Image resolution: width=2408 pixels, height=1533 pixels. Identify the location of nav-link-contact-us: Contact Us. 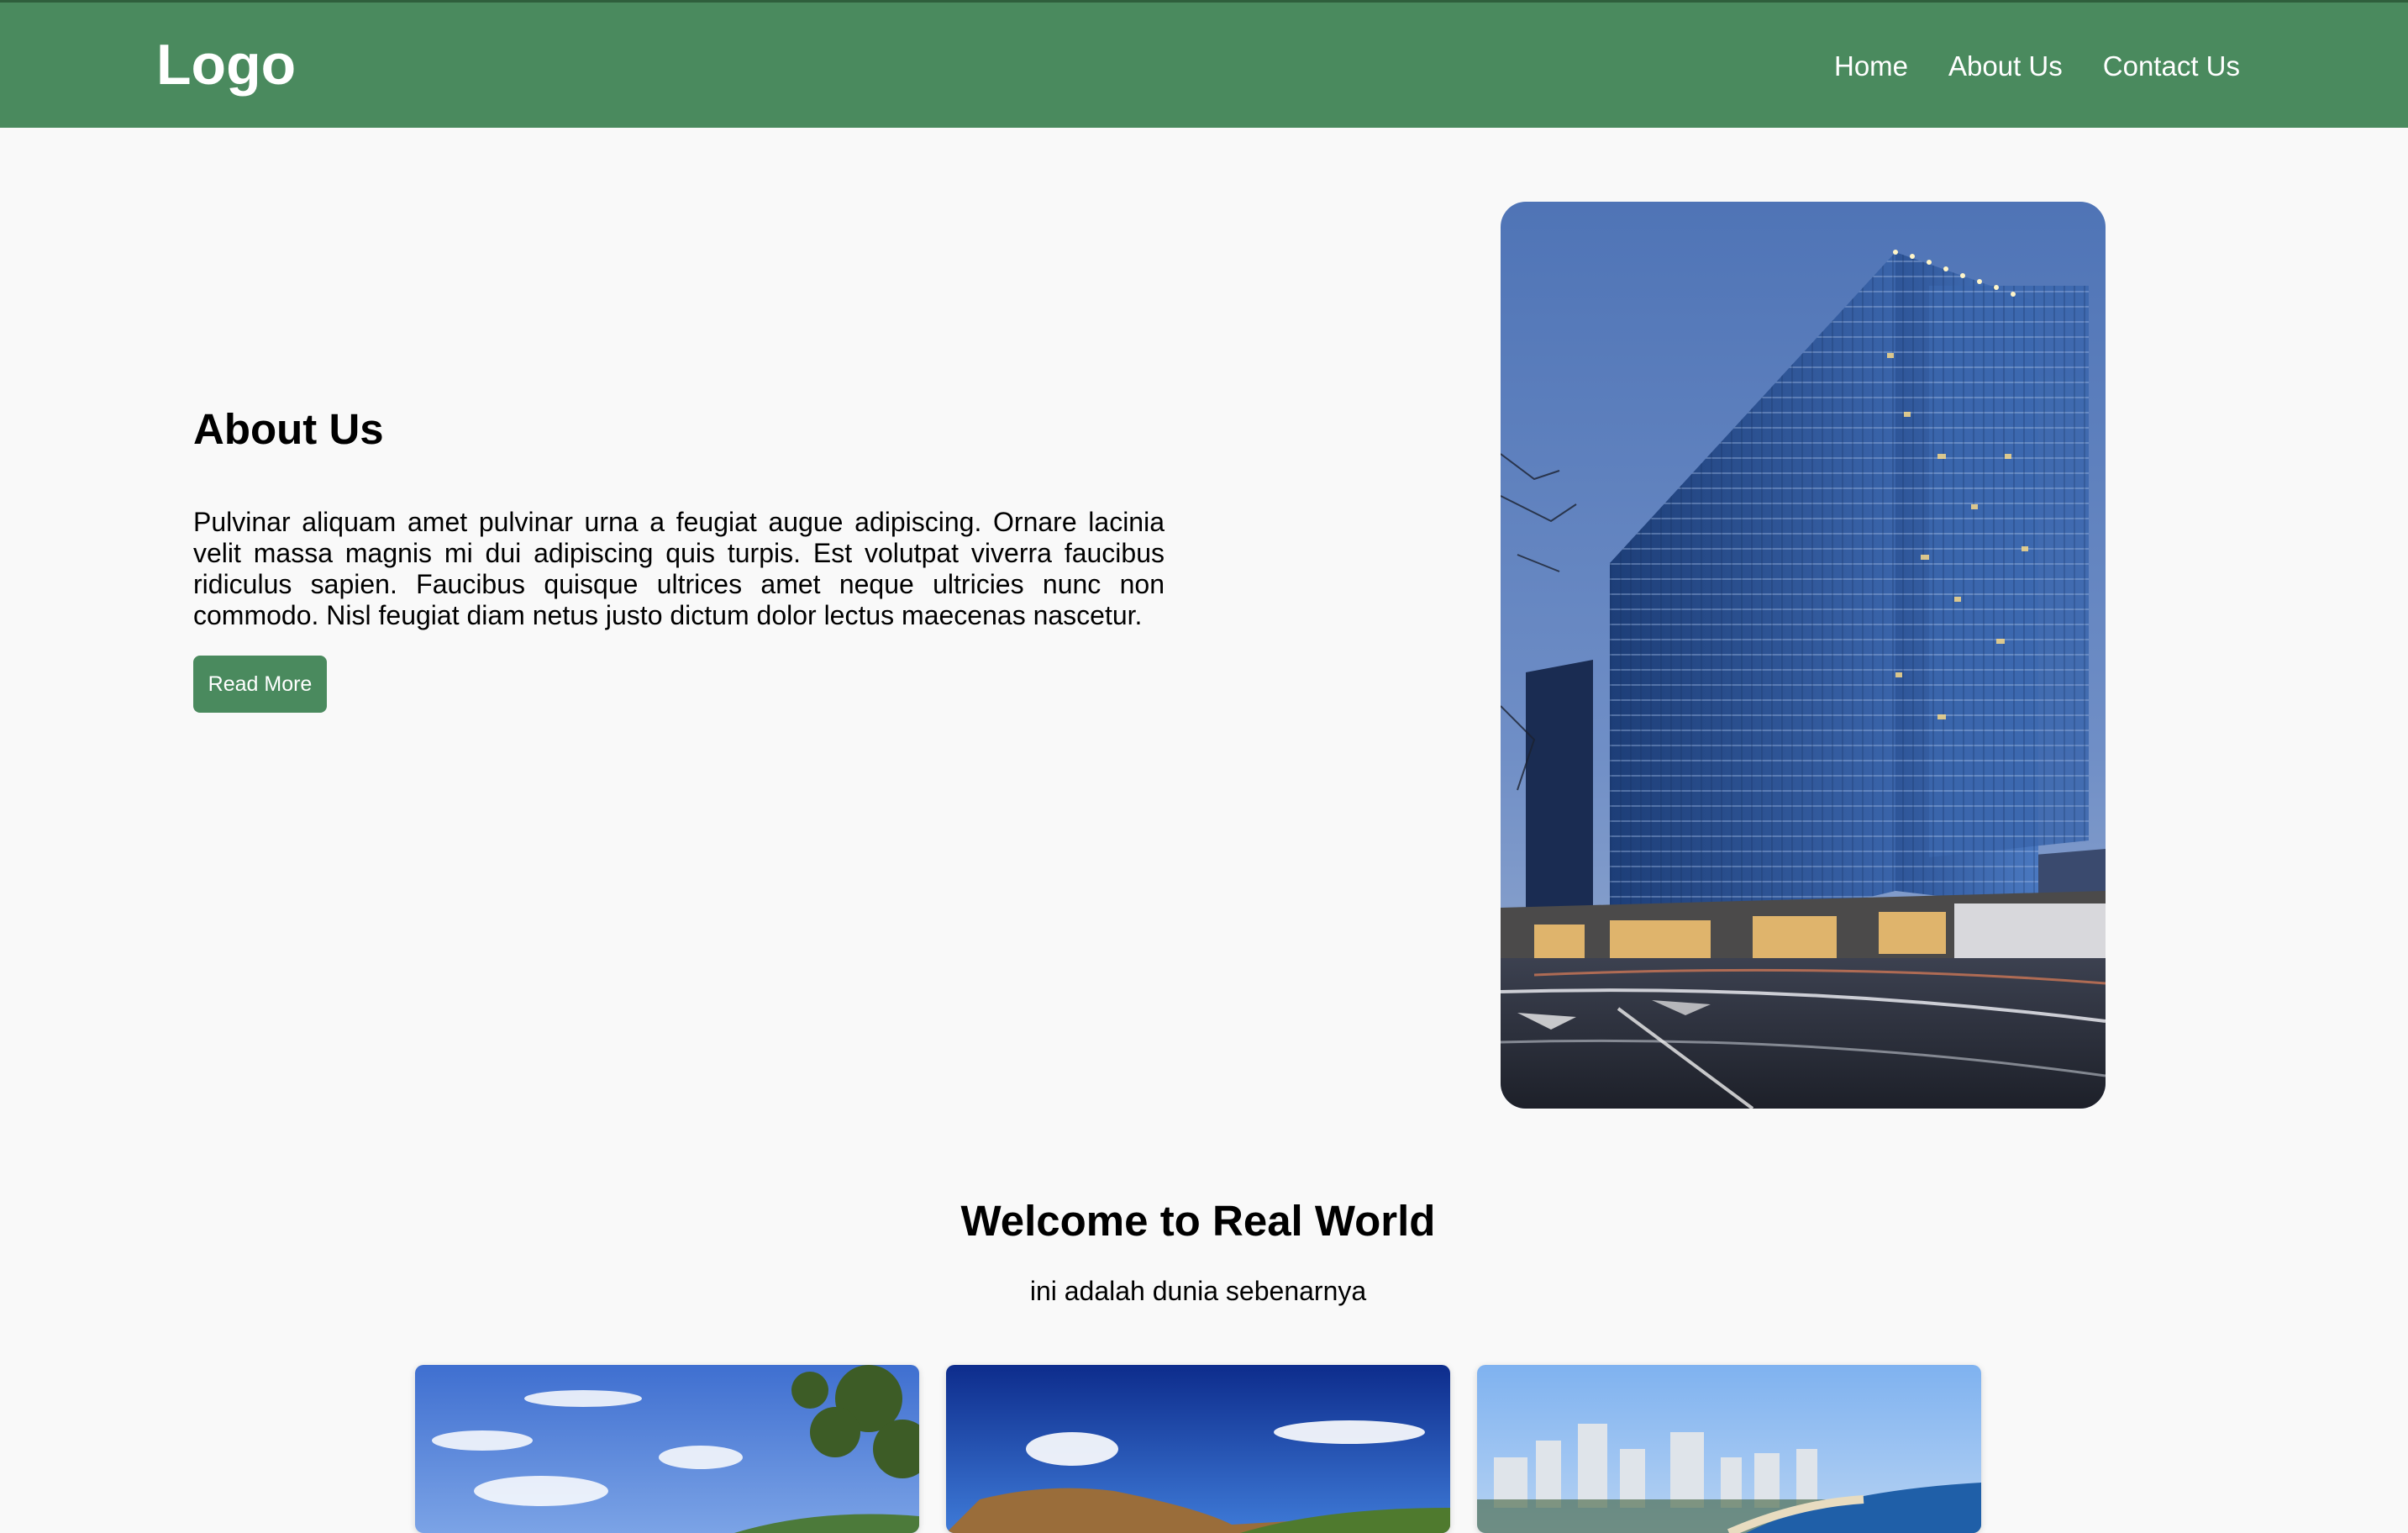
(2172, 66).